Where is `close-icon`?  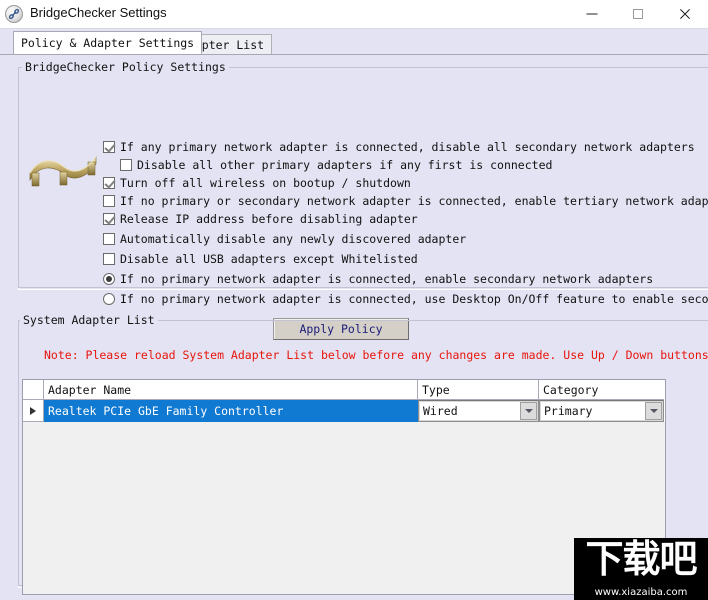 close-icon is located at coordinates (684, 14).